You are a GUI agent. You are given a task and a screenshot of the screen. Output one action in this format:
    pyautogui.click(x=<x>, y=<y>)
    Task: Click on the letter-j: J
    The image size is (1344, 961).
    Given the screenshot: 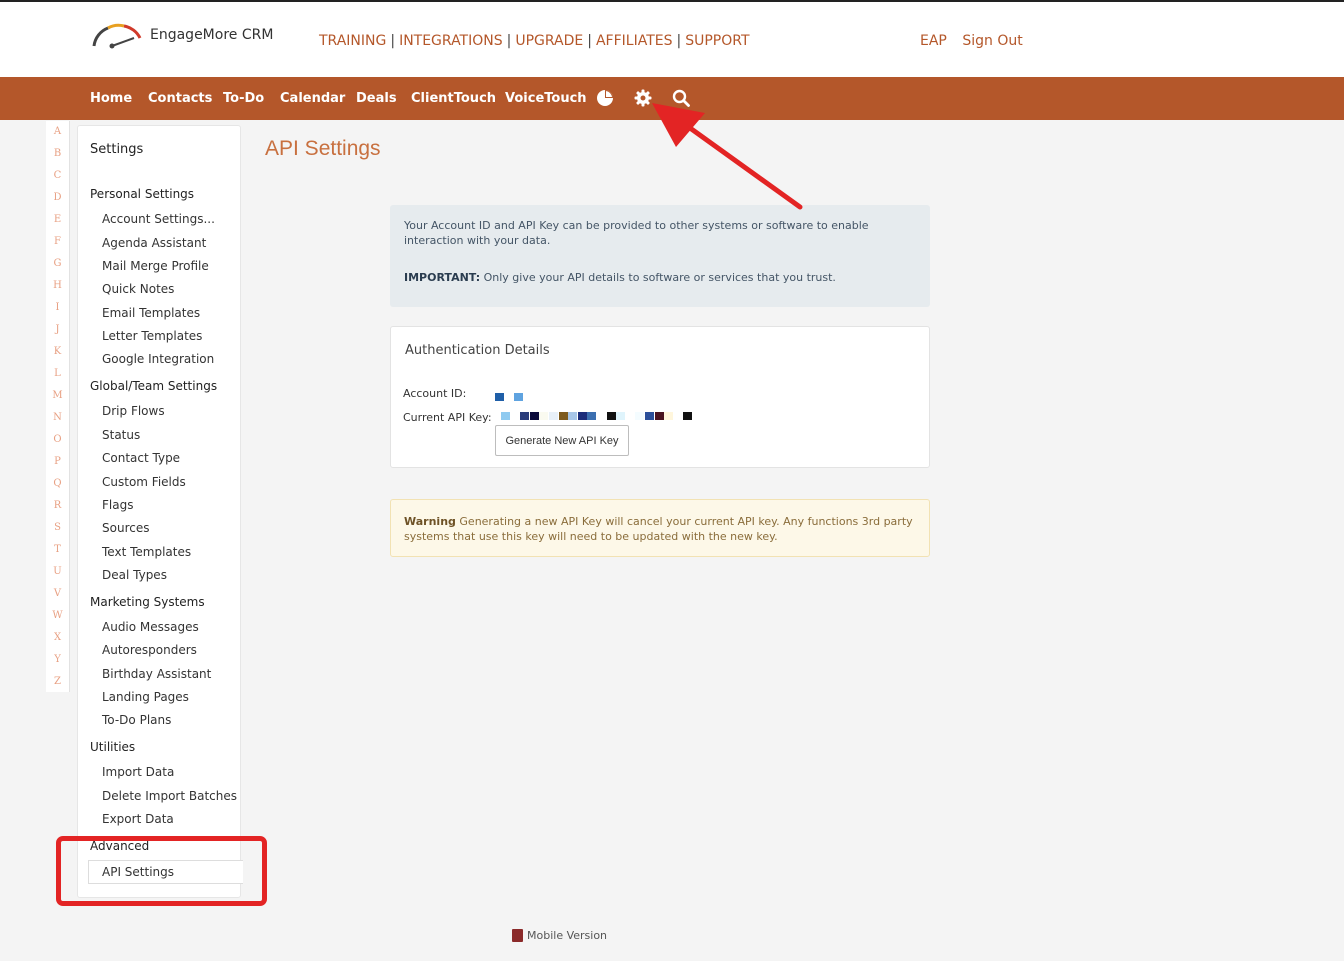 What is the action you would take?
    pyautogui.click(x=57, y=330)
    